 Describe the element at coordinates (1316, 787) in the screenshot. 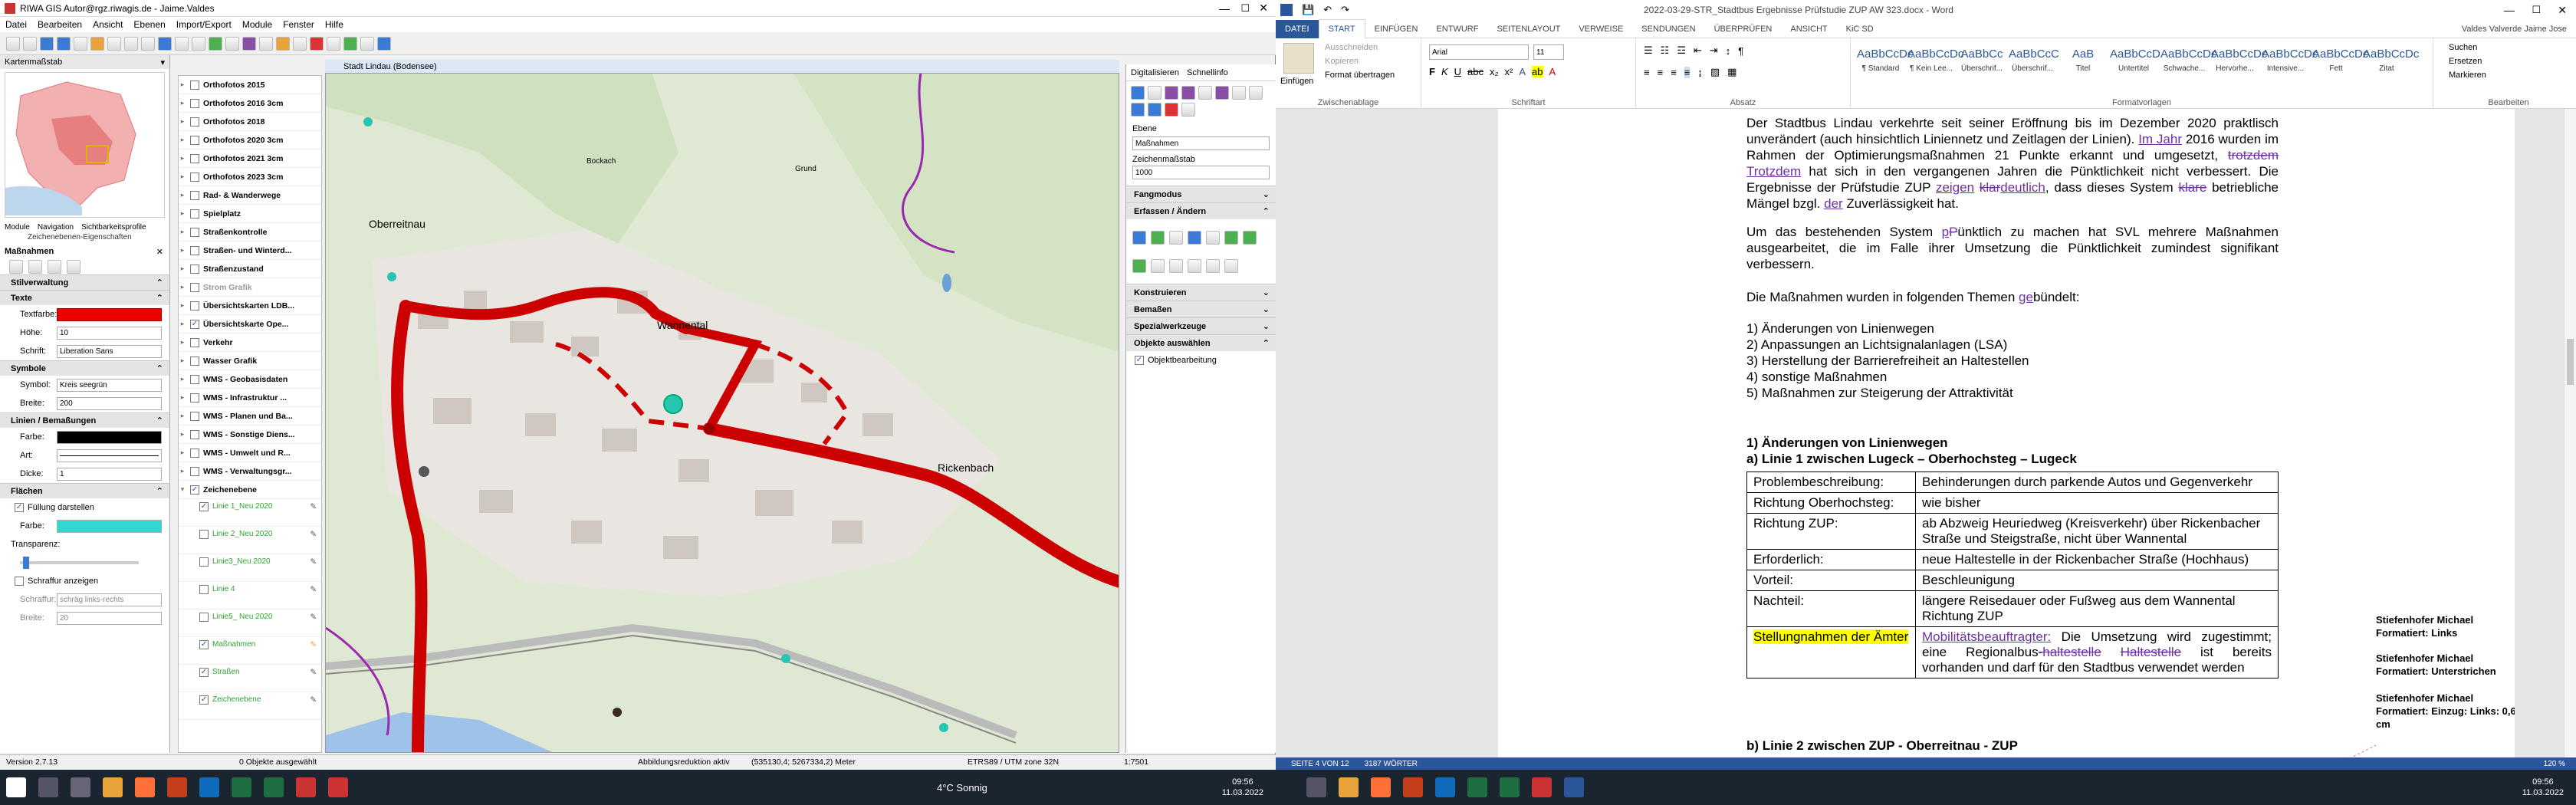

I see `search-icon` at that location.